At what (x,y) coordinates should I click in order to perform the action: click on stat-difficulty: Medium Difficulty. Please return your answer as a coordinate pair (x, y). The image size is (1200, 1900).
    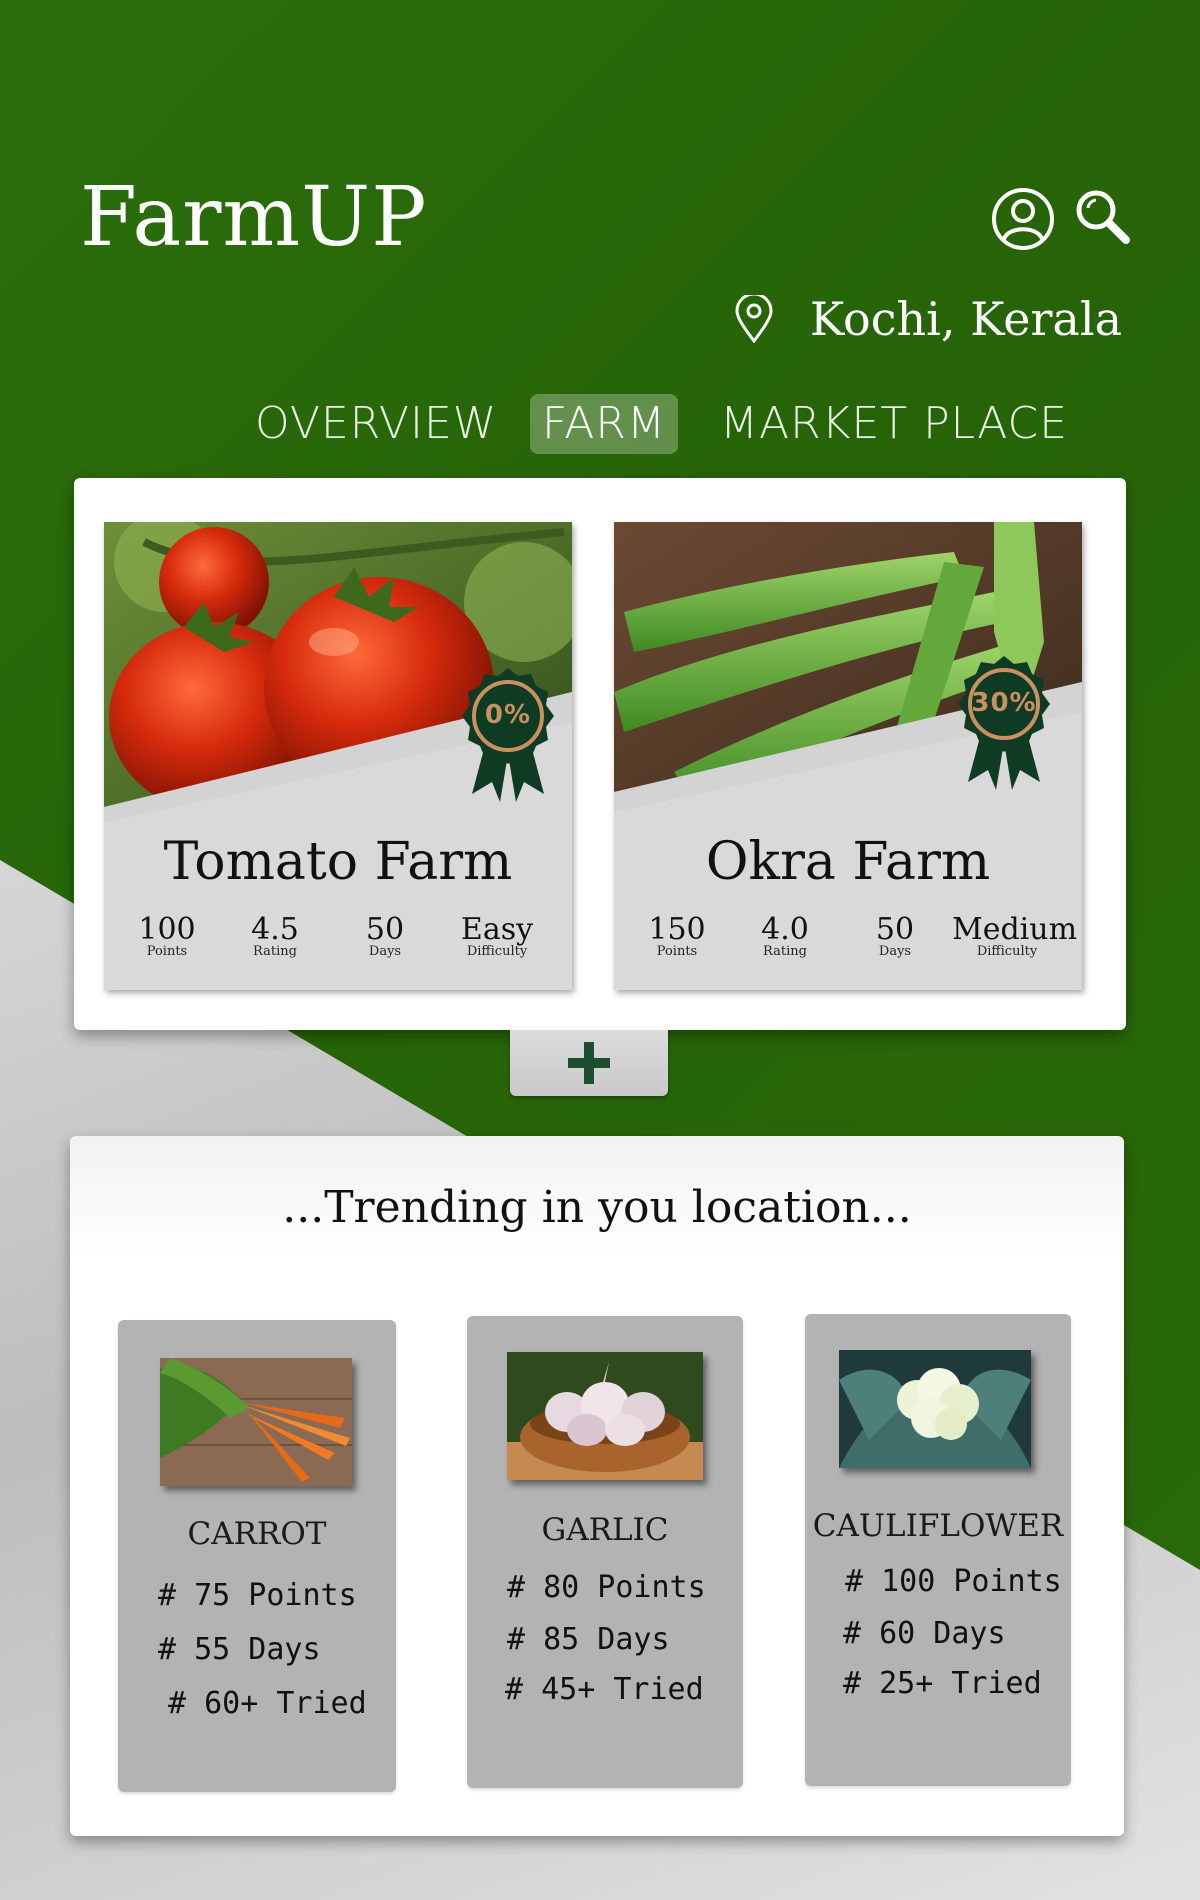
    Looking at the image, I should click on (1015, 936).